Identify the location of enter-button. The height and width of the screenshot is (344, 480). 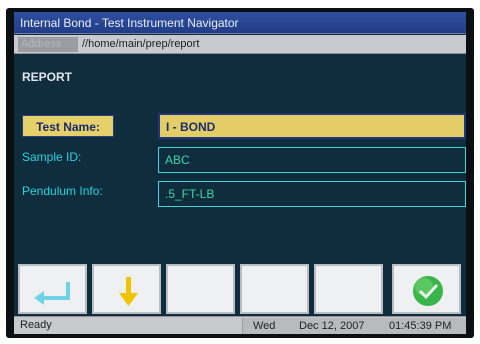
(52, 289).